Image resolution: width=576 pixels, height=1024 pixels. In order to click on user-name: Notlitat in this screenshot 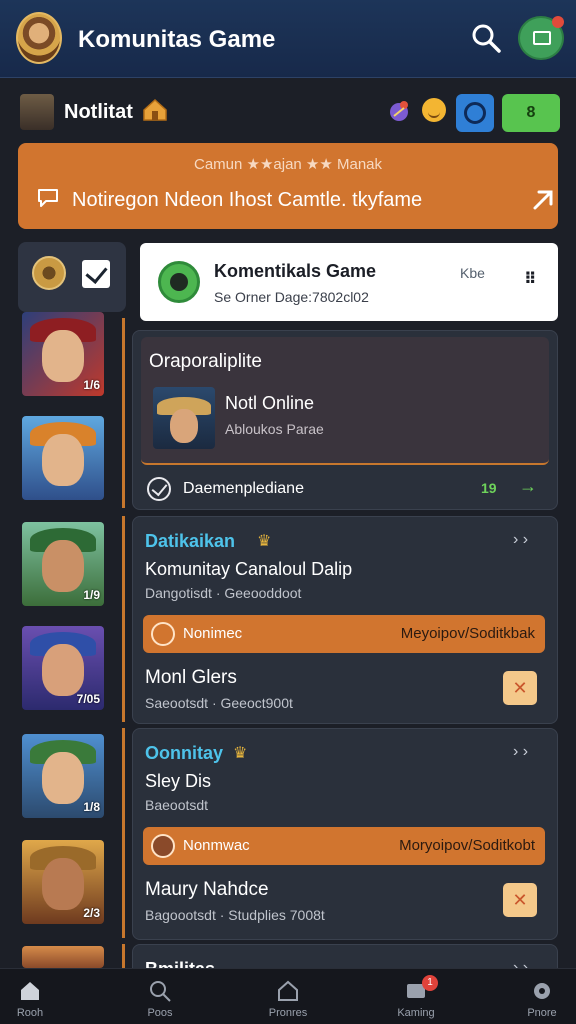, I will do `click(98, 112)`.